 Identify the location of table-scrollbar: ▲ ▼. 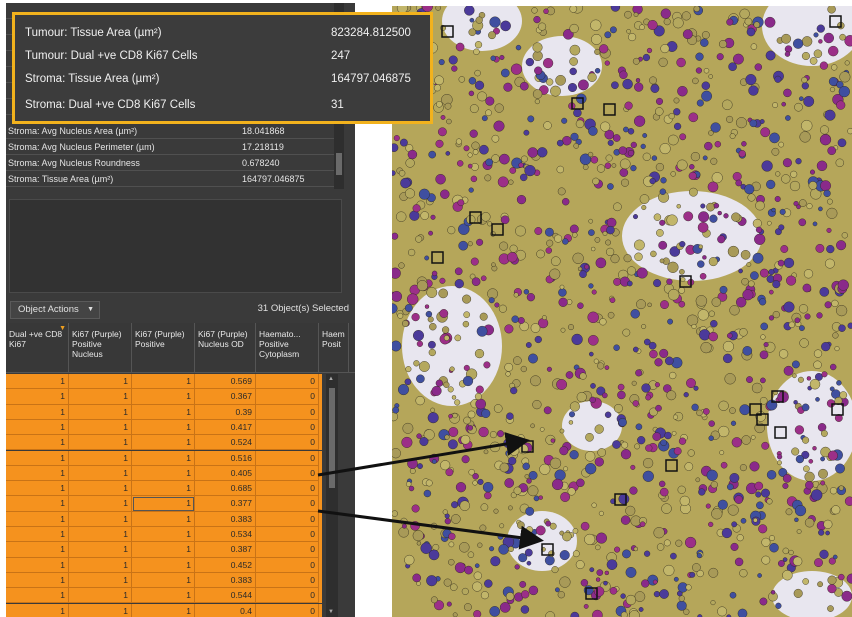
(332, 495).